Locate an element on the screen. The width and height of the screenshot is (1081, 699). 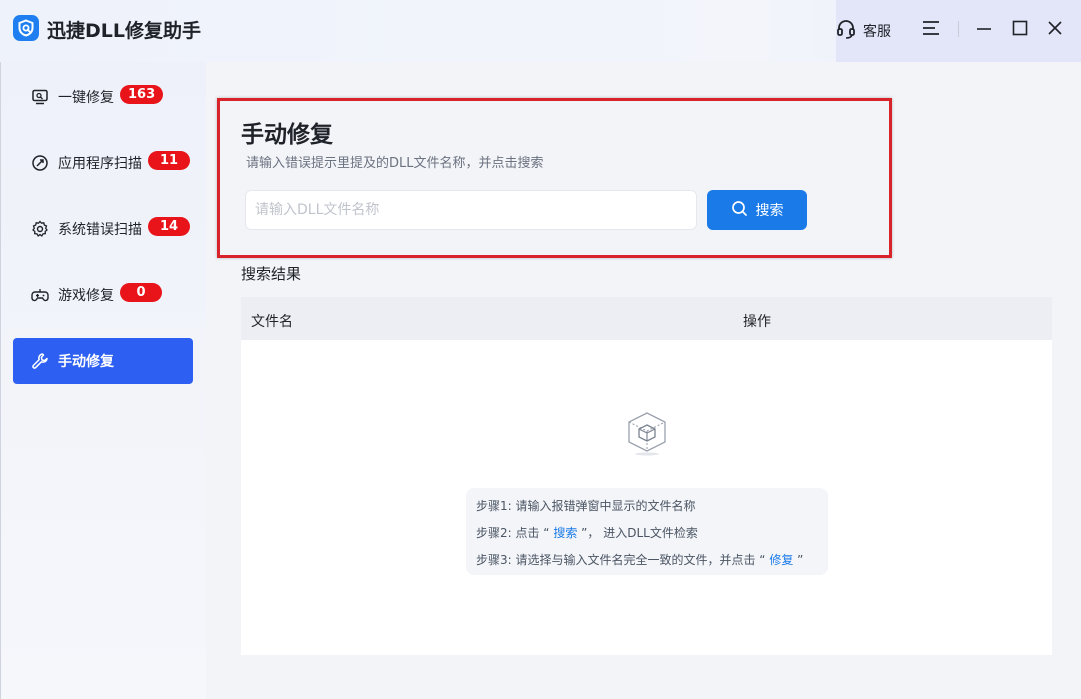
titlebar-divider is located at coordinates (958, 29).